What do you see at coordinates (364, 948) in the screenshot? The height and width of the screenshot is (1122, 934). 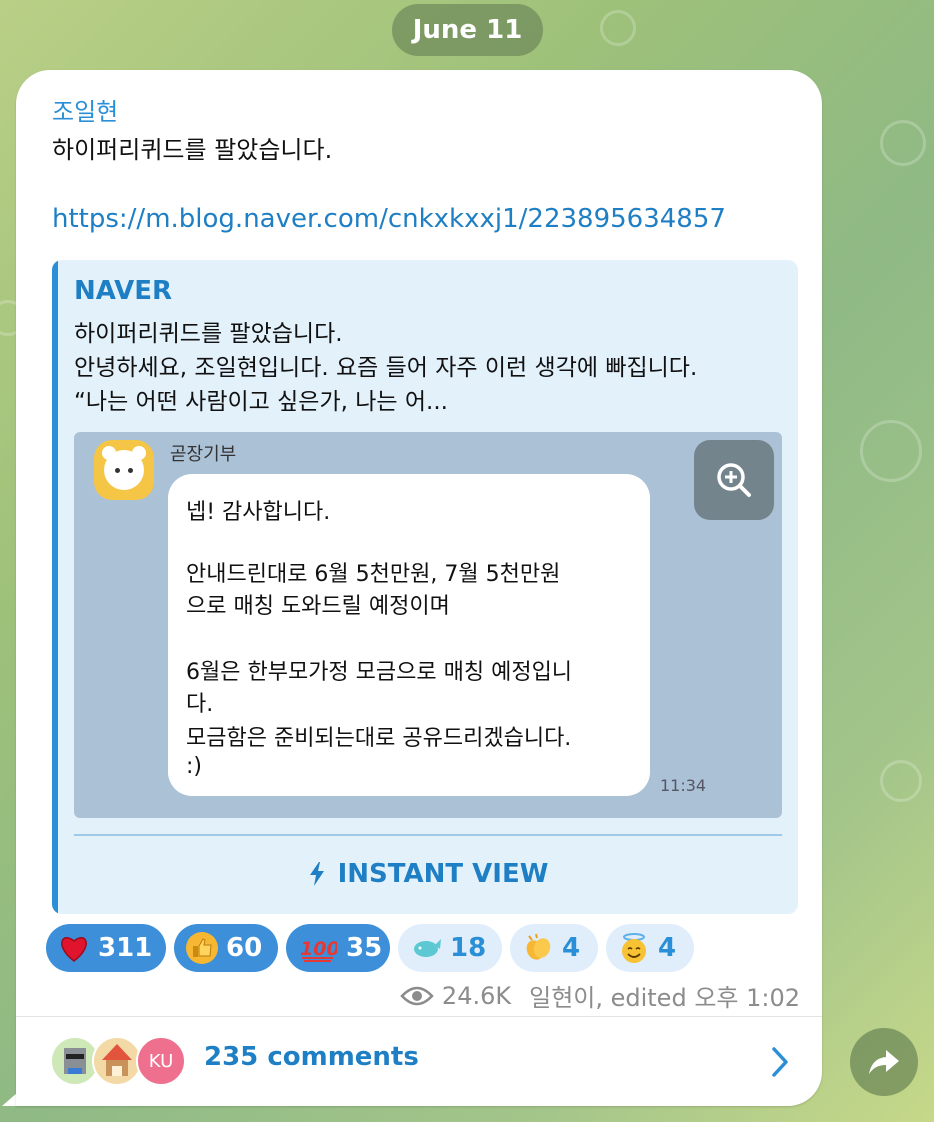 I see `reaction-count: 35` at bounding box center [364, 948].